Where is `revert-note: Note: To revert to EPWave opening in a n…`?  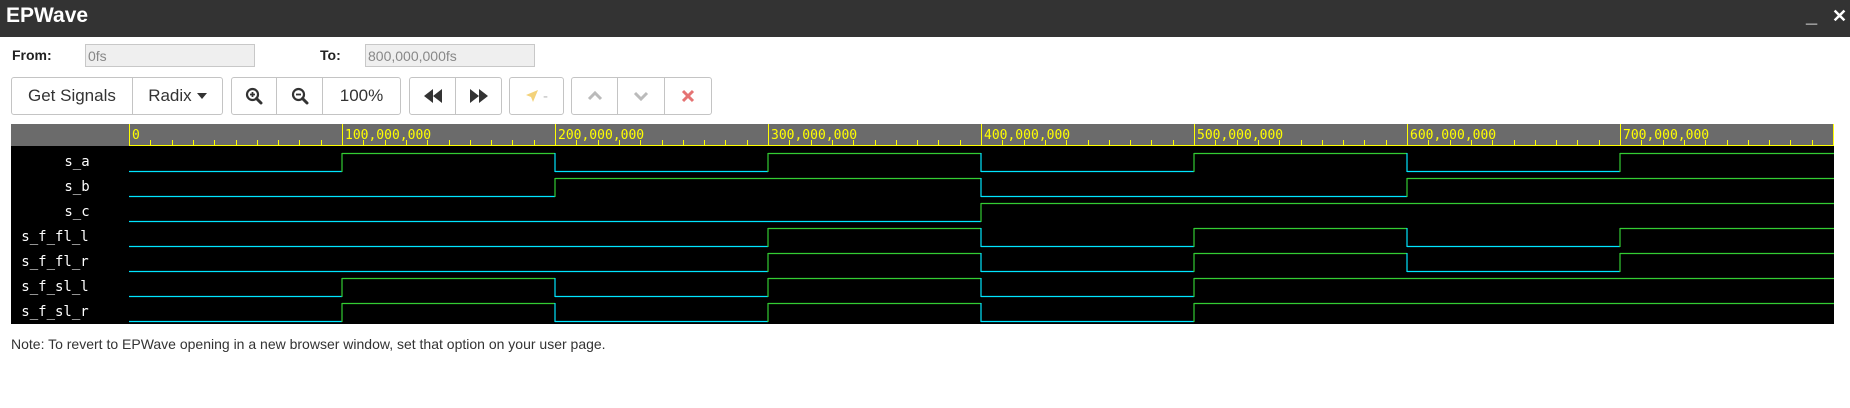 revert-note: Note: To revert to EPWave opening in a n… is located at coordinates (308, 344).